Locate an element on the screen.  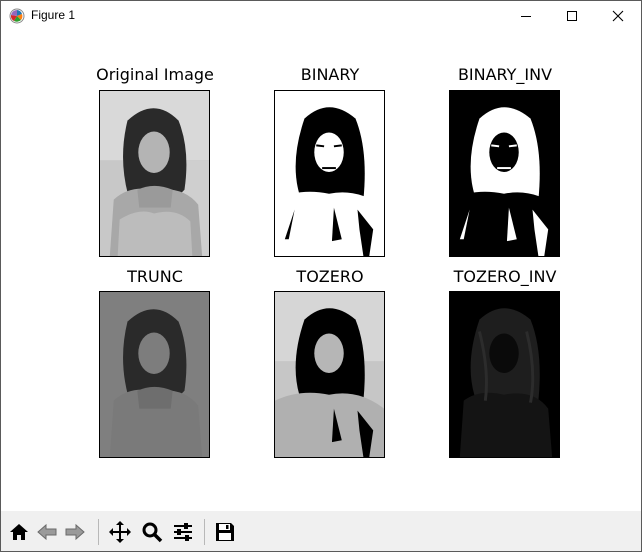
minimize-button is located at coordinates (526, 16).